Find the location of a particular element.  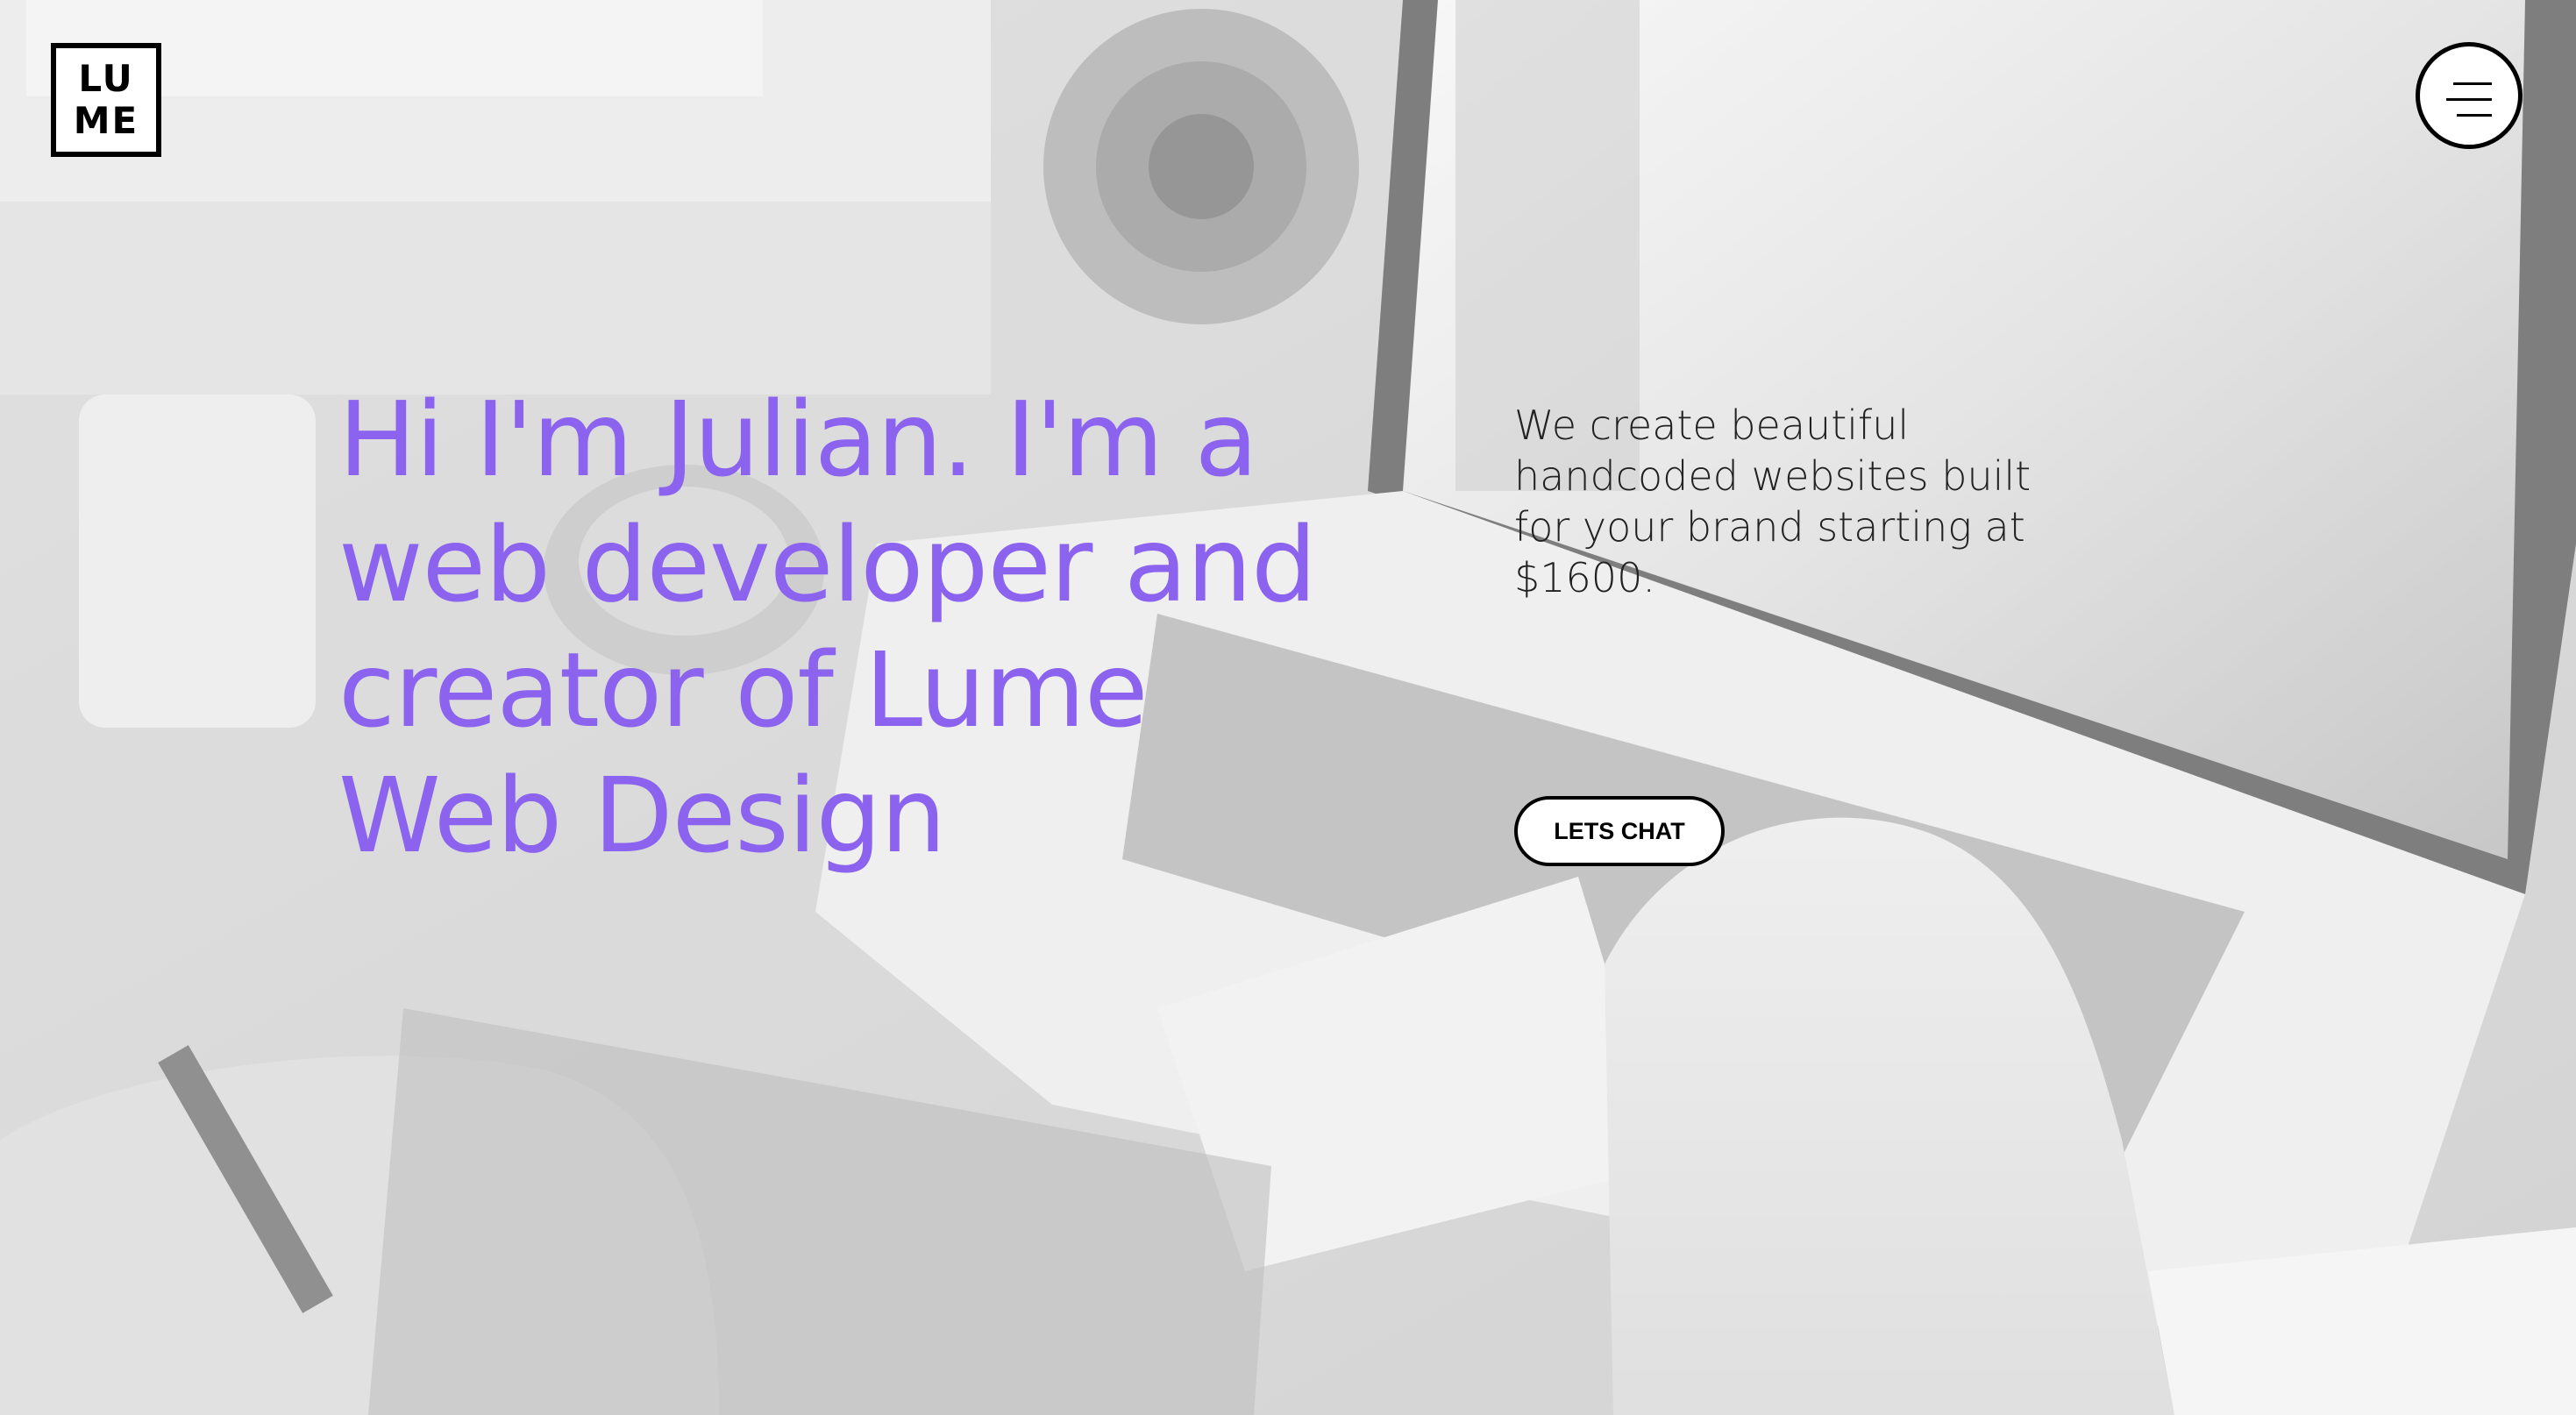

lets-chat-button: LETS CHAT is located at coordinates (1619, 831).